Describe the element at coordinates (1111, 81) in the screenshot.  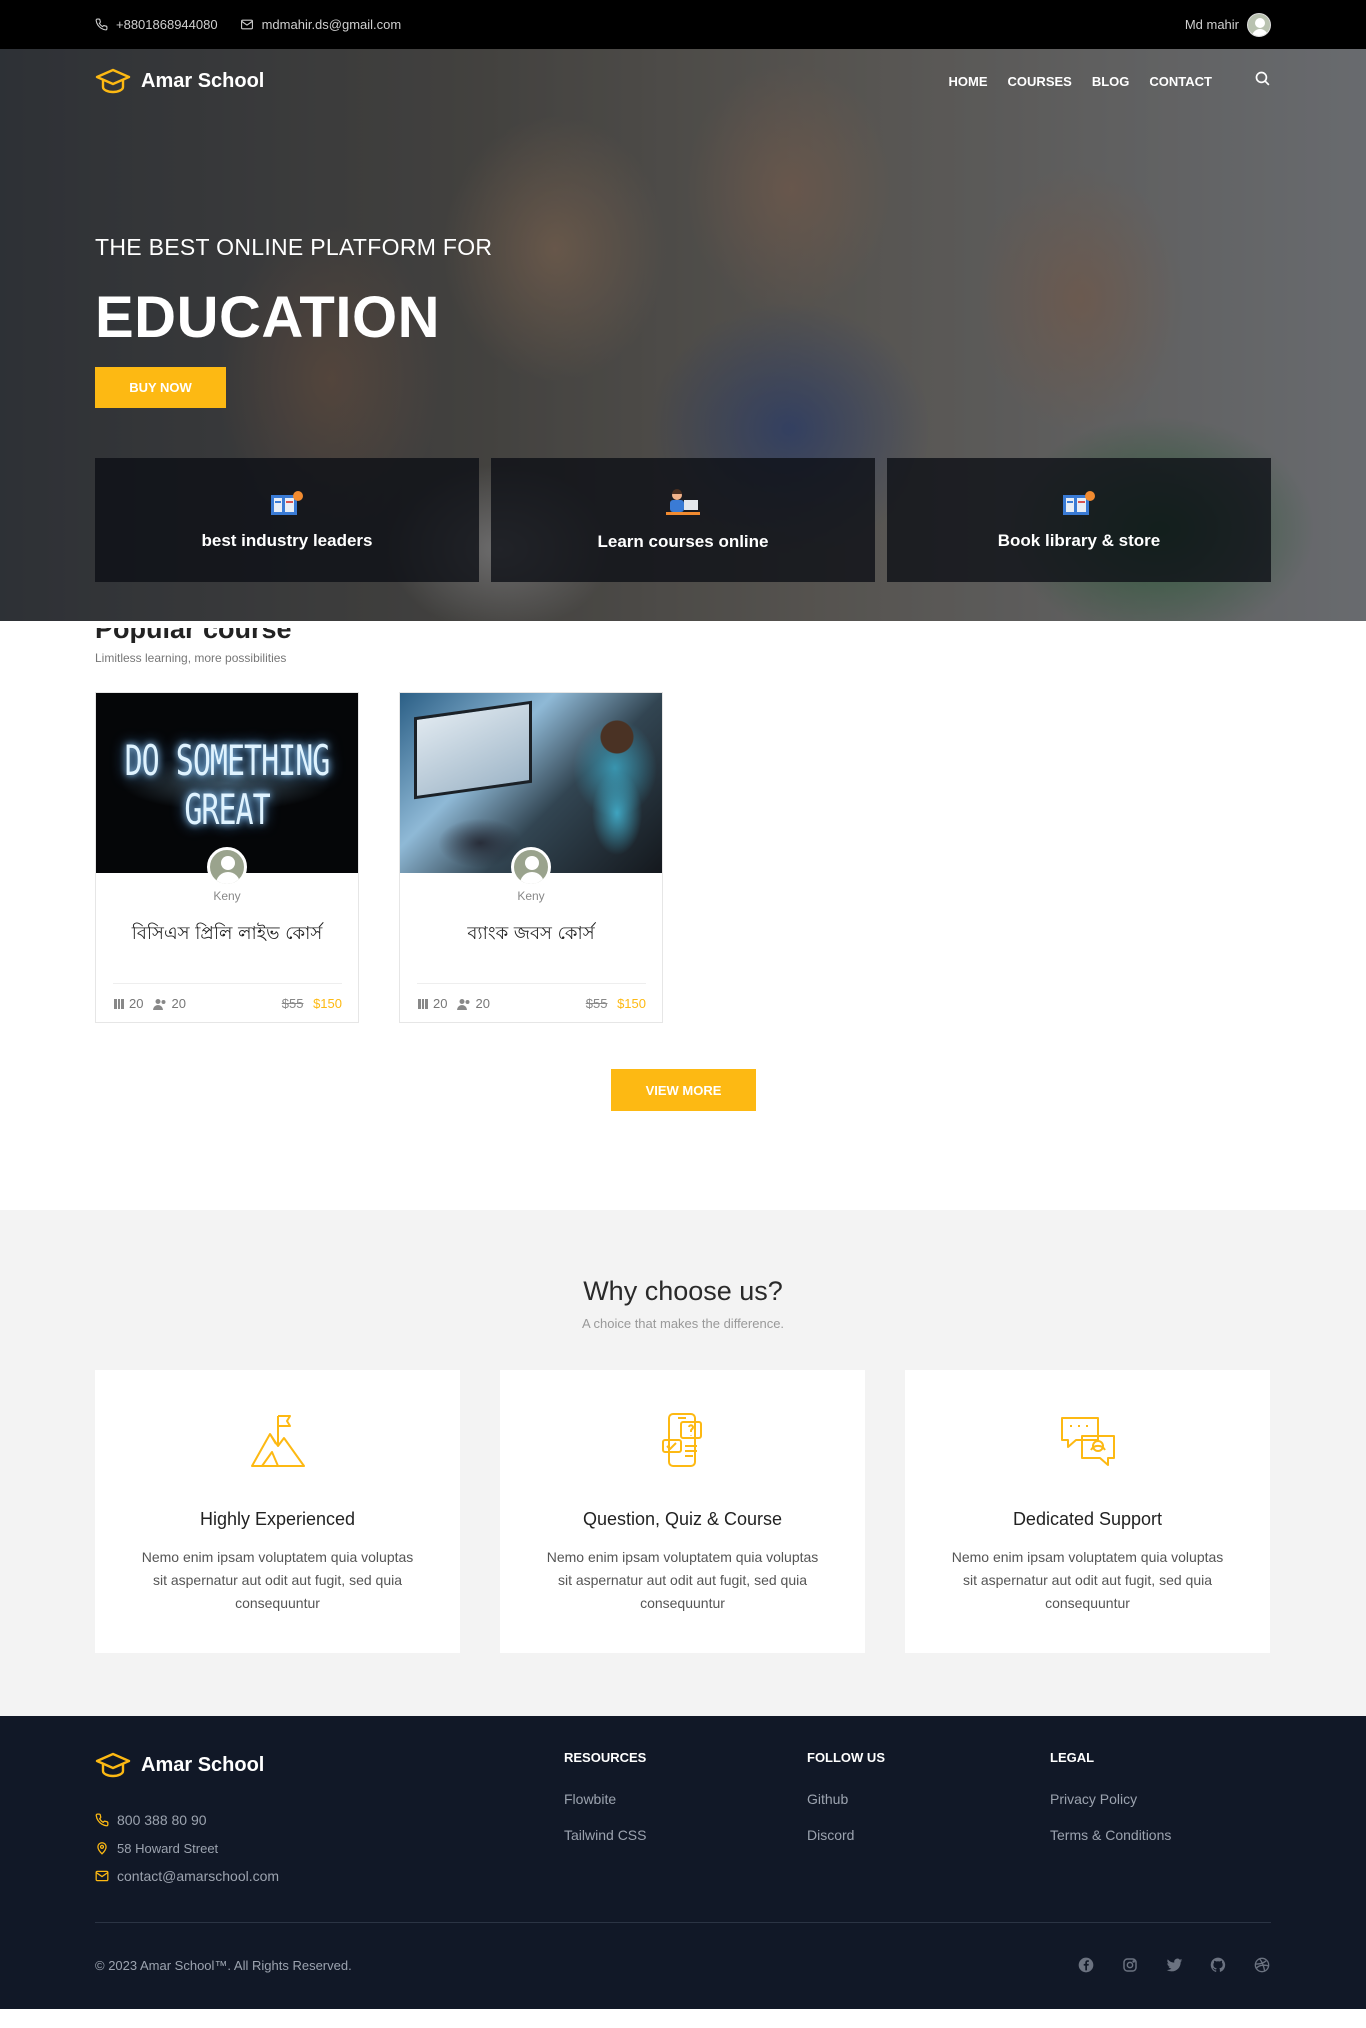
I see `nav-blog: BLOG` at that location.